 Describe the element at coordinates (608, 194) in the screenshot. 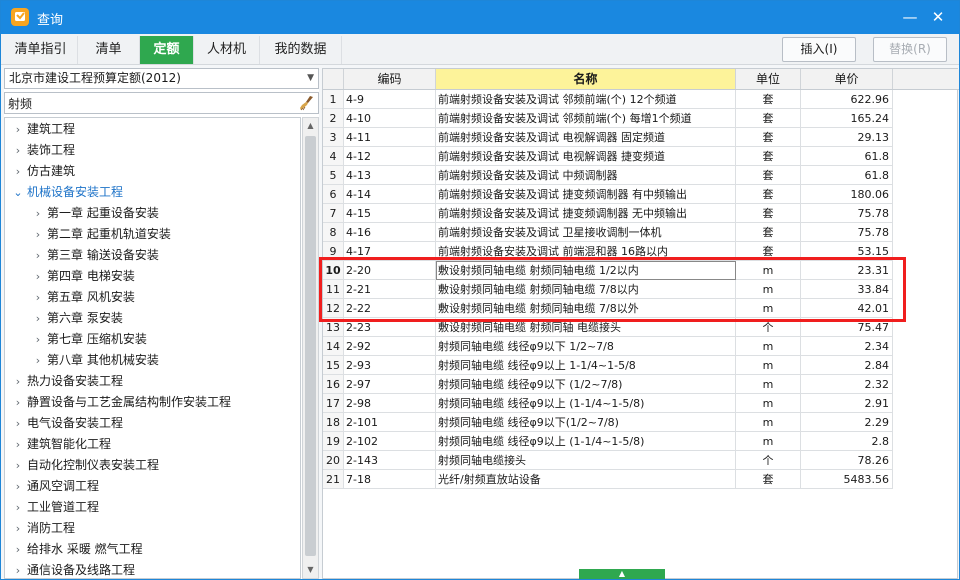

I see `table-row: 6 4-14 前端射频设备安装及调试 捷变频调制器 有中频输出套 180.06` at that location.